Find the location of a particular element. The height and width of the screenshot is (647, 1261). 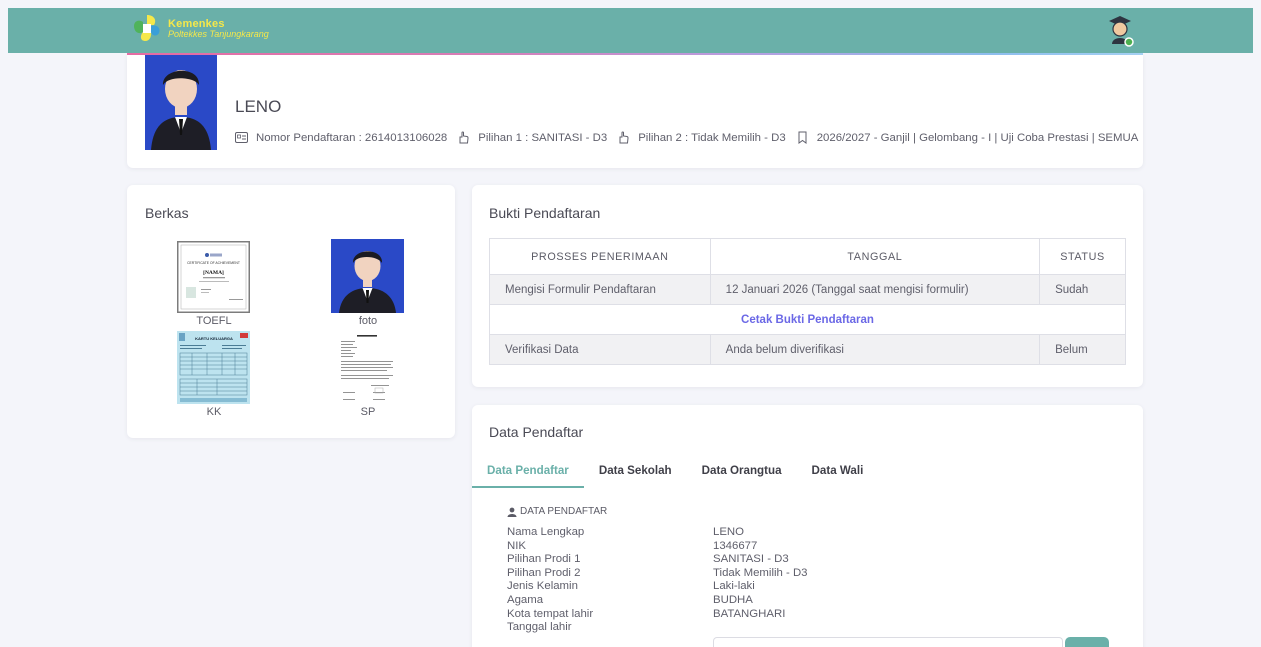

tab-data-orangtua: Data Orangtua is located at coordinates (742, 476).